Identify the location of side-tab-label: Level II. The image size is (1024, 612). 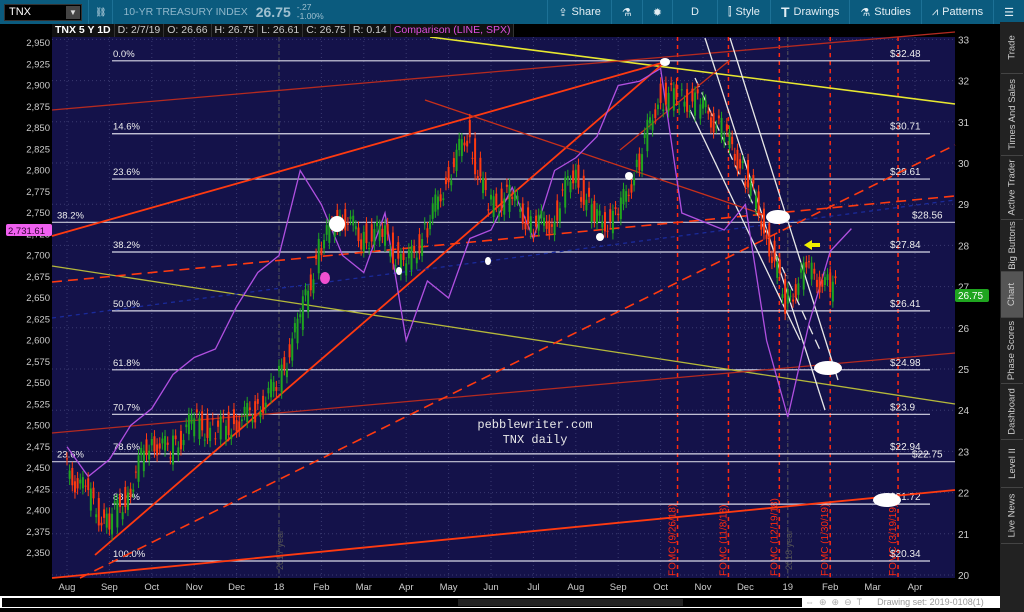
(1012, 463).